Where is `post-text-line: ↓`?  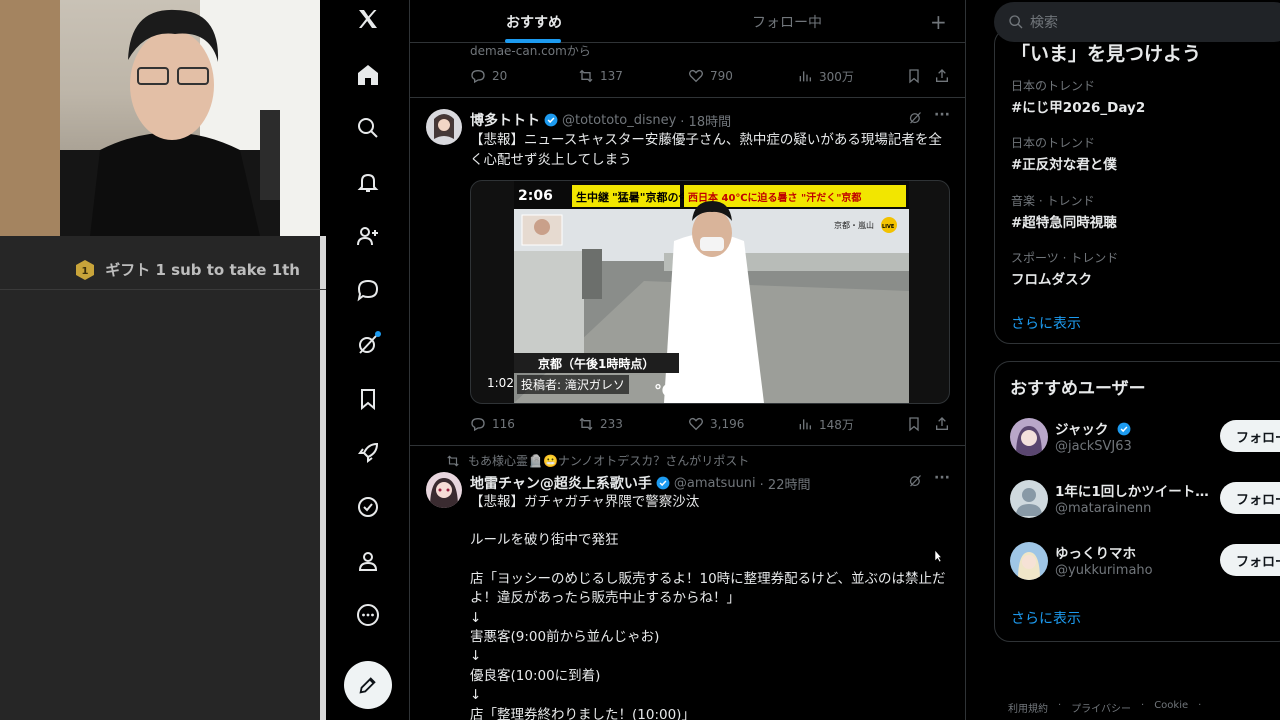 post-text-line: ↓ is located at coordinates (476, 617).